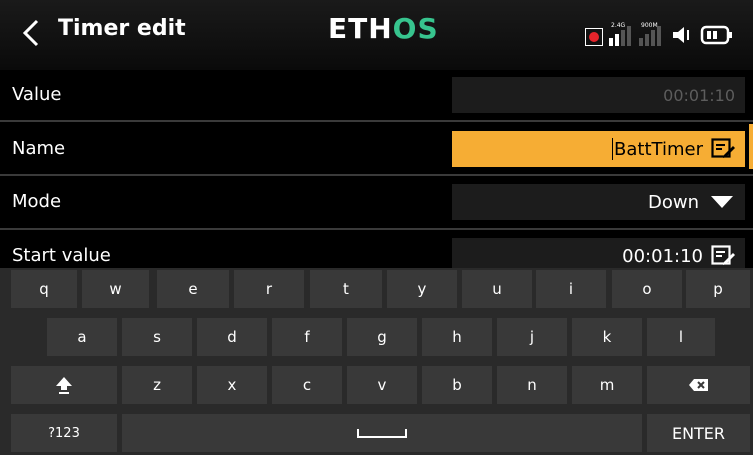 The height and width of the screenshot is (455, 753). What do you see at coordinates (346, 289) in the screenshot?
I see `key-t: t` at bounding box center [346, 289].